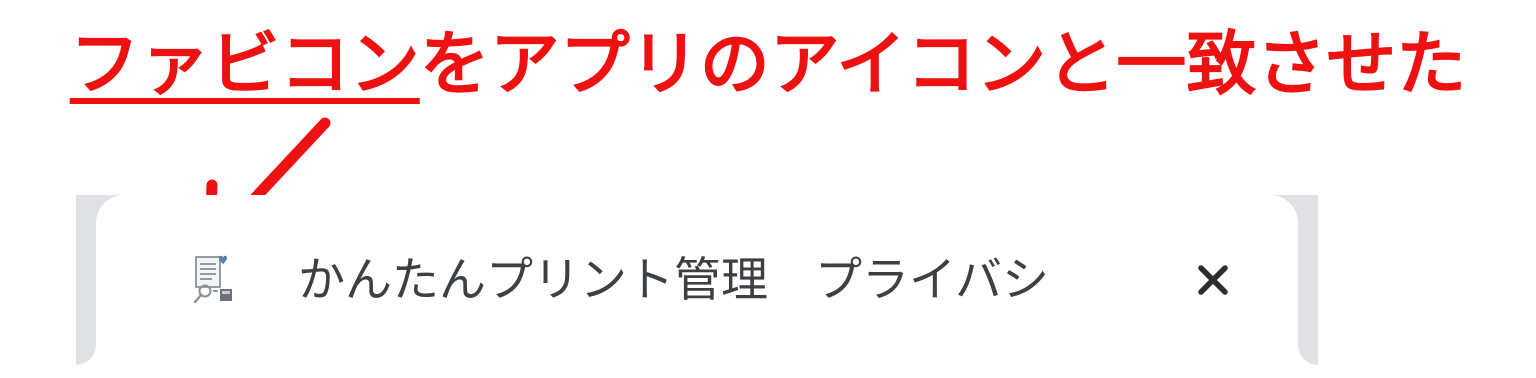  What do you see at coordinates (212, 279) in the screenshot?
I see `document-search-favicon-icon` at bounding box center [212, 279].